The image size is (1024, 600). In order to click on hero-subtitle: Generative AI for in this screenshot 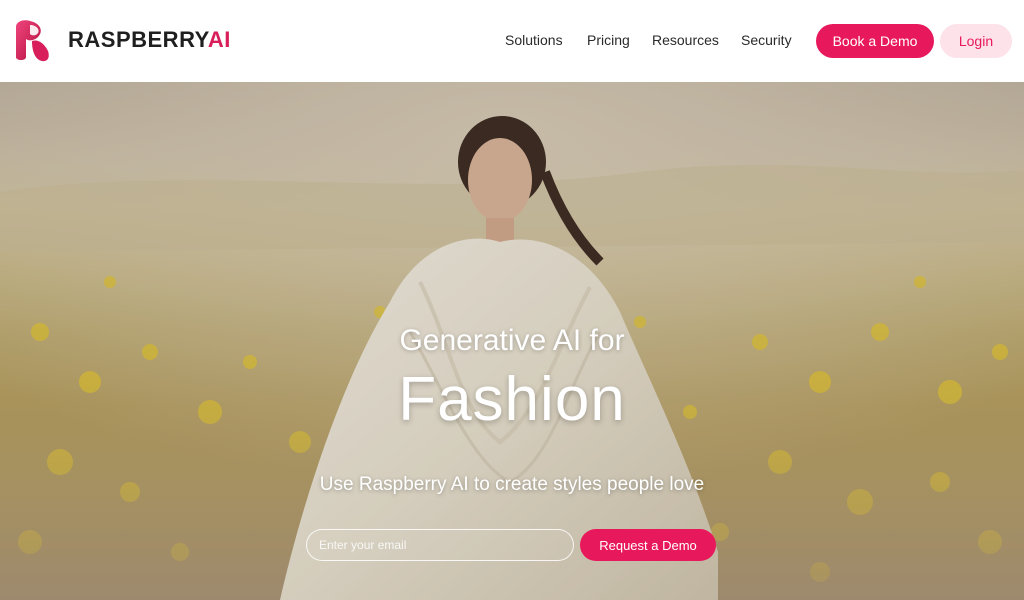, I will do `click(512, 340)`.